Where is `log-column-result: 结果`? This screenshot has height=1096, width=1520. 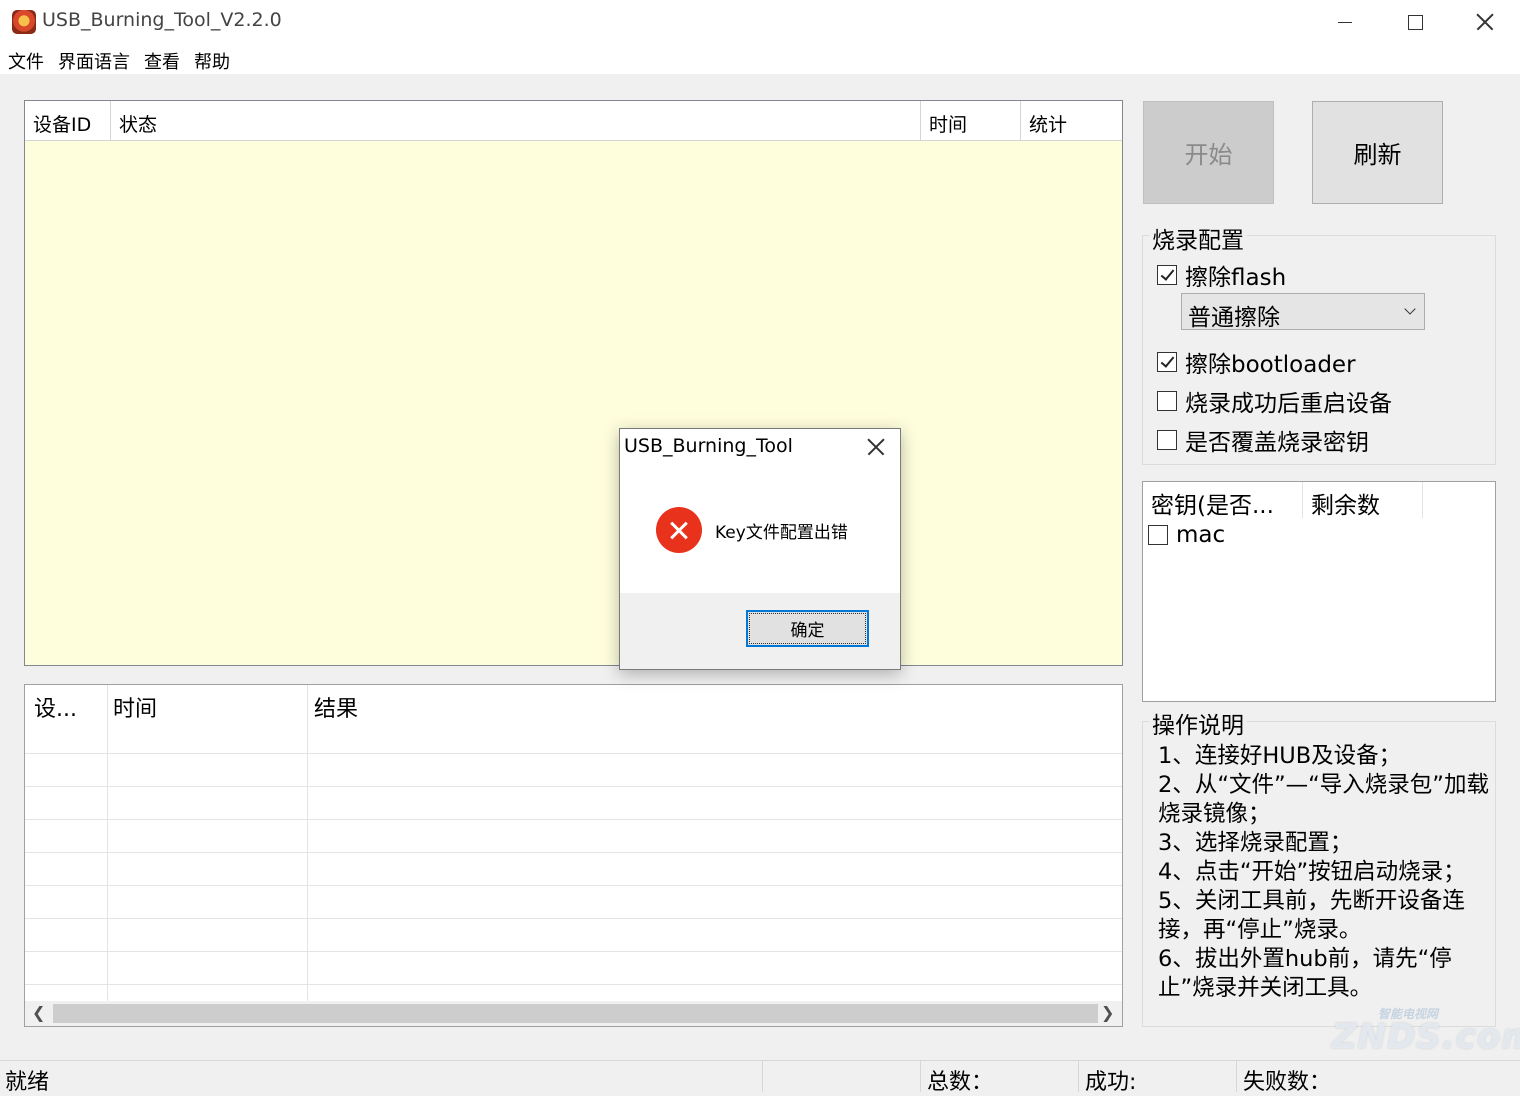
log-column-result: 结果 is located at coordinates (336, 707).